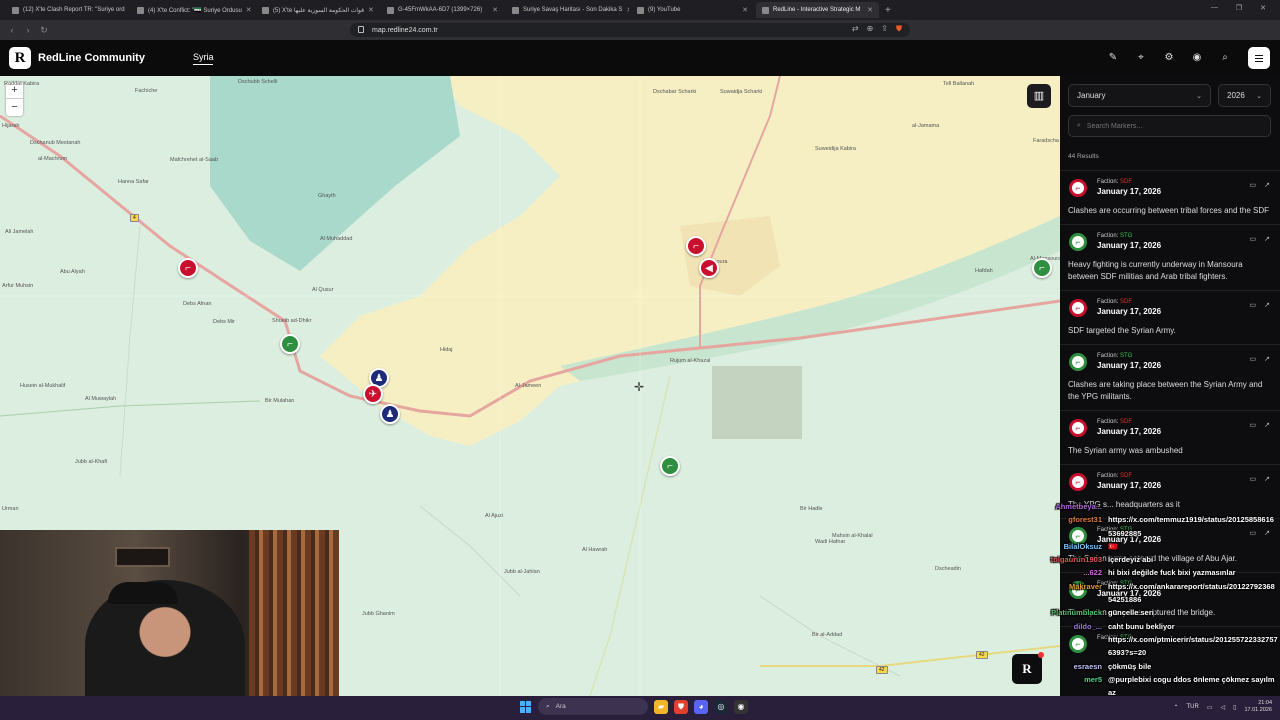  Describe the element at coordinates (192, 10) in the screenshot. I see `browser-tab: (4) X'te Conflict: "🇸🇾 Suriye Ordusu ✕` at that location.